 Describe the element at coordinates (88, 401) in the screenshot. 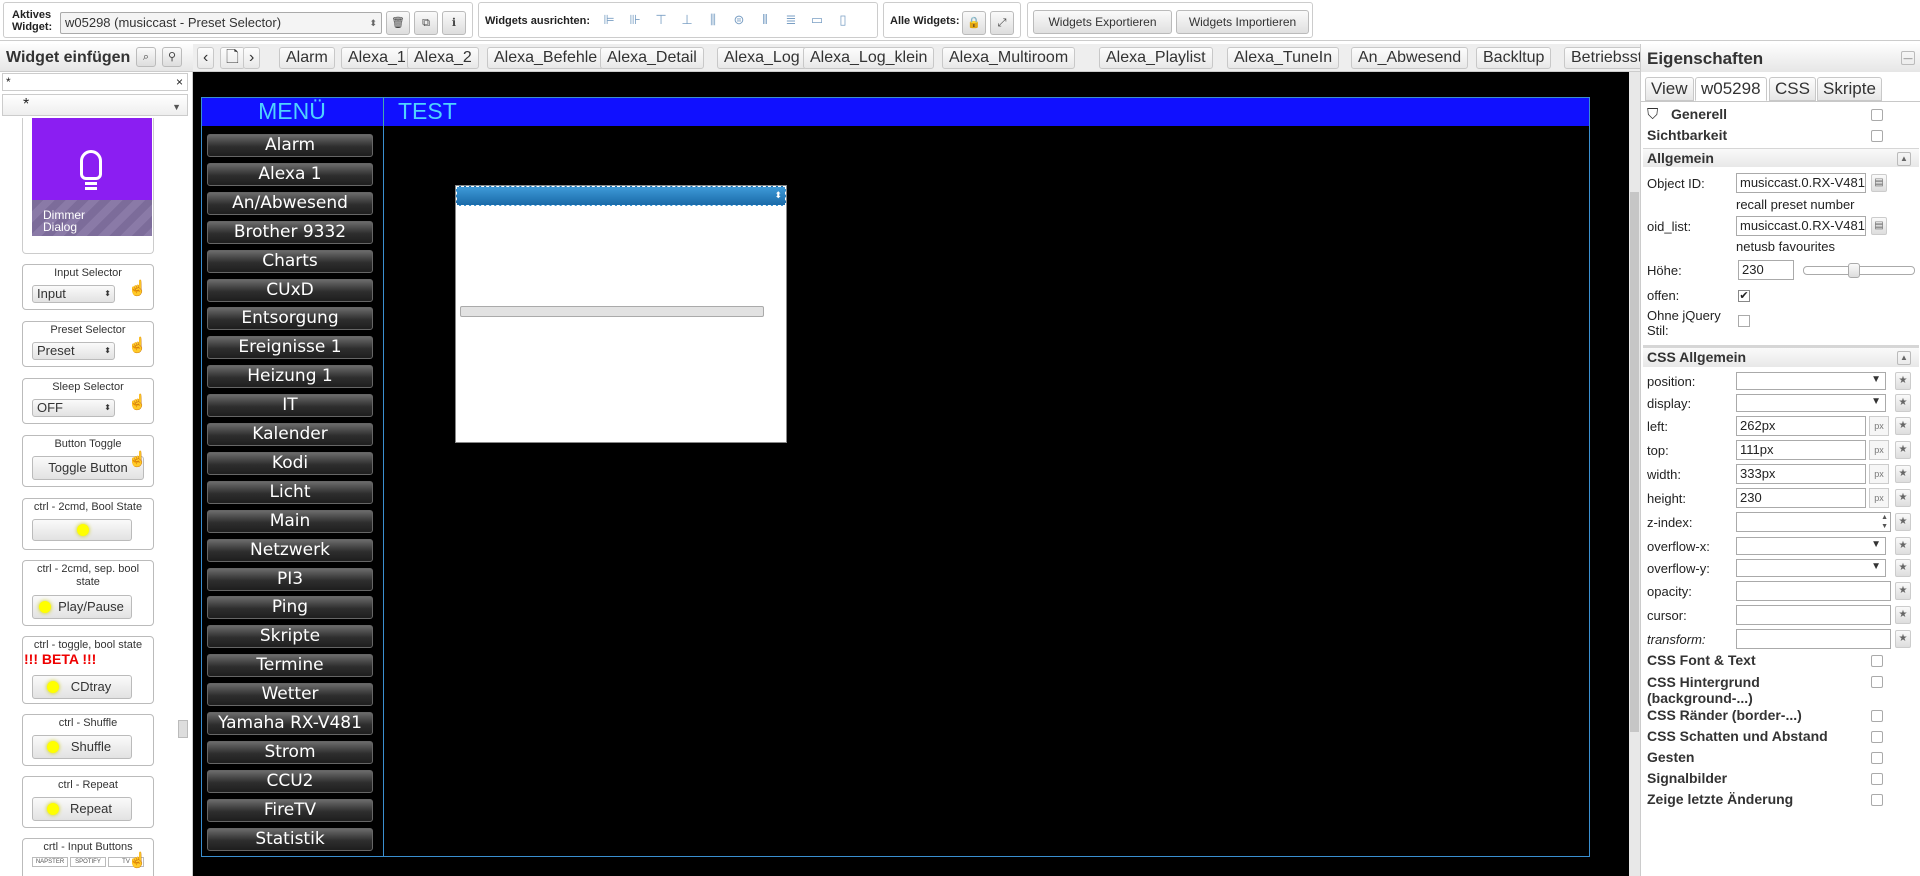

I see `widget-card-sleep-selector: Sleep Selector OFF ⬍ ☝` at that location.